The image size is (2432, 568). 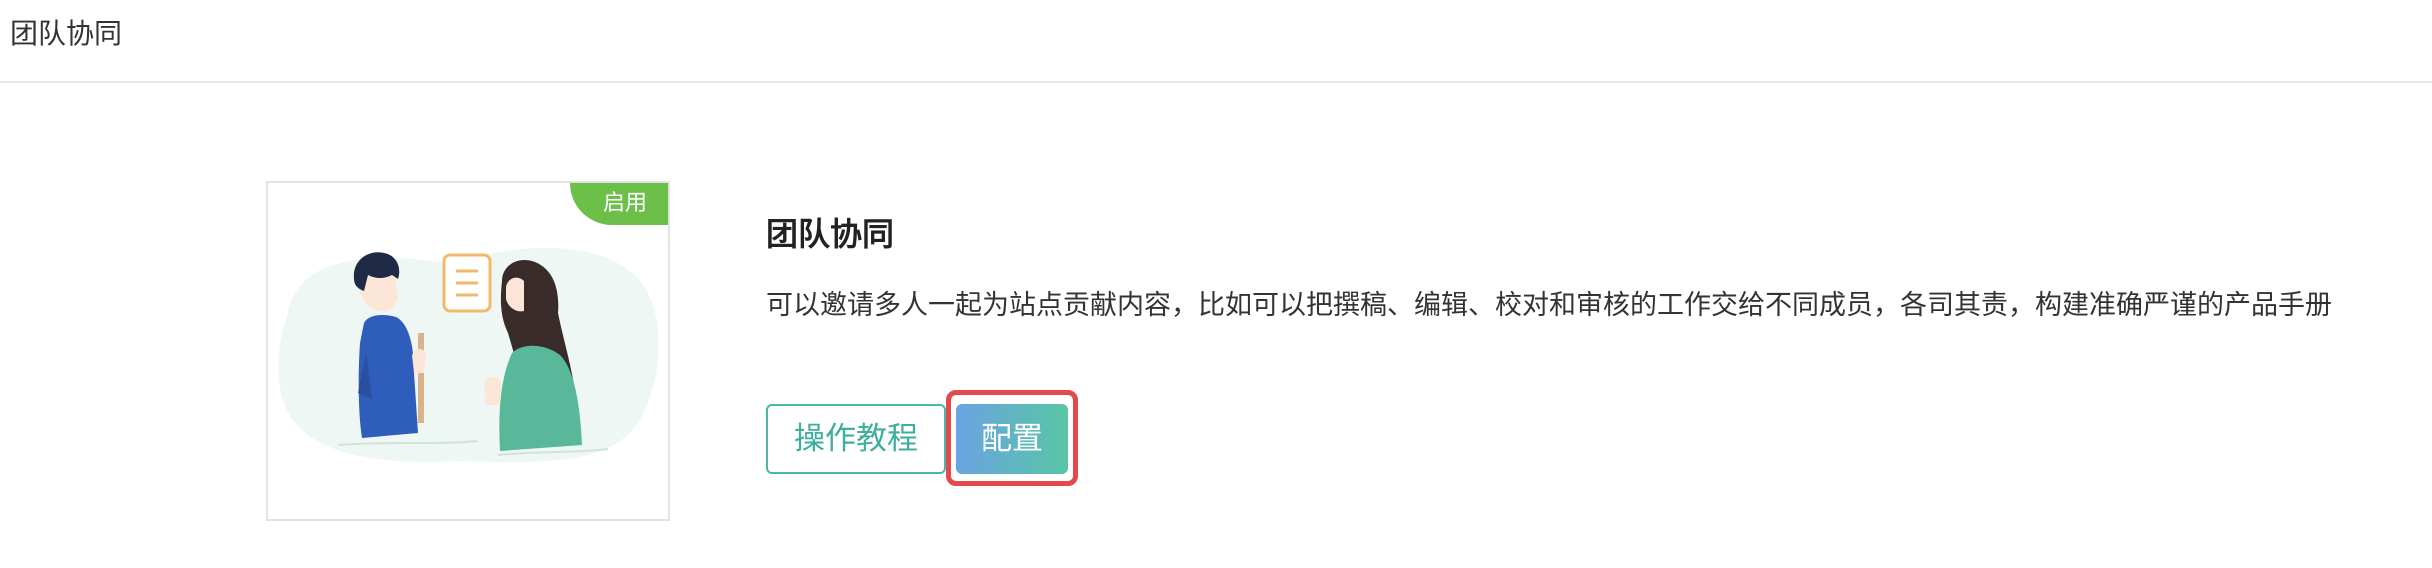 I want to click on tutorial-button: 操作教程, so click(x=856, y=439).